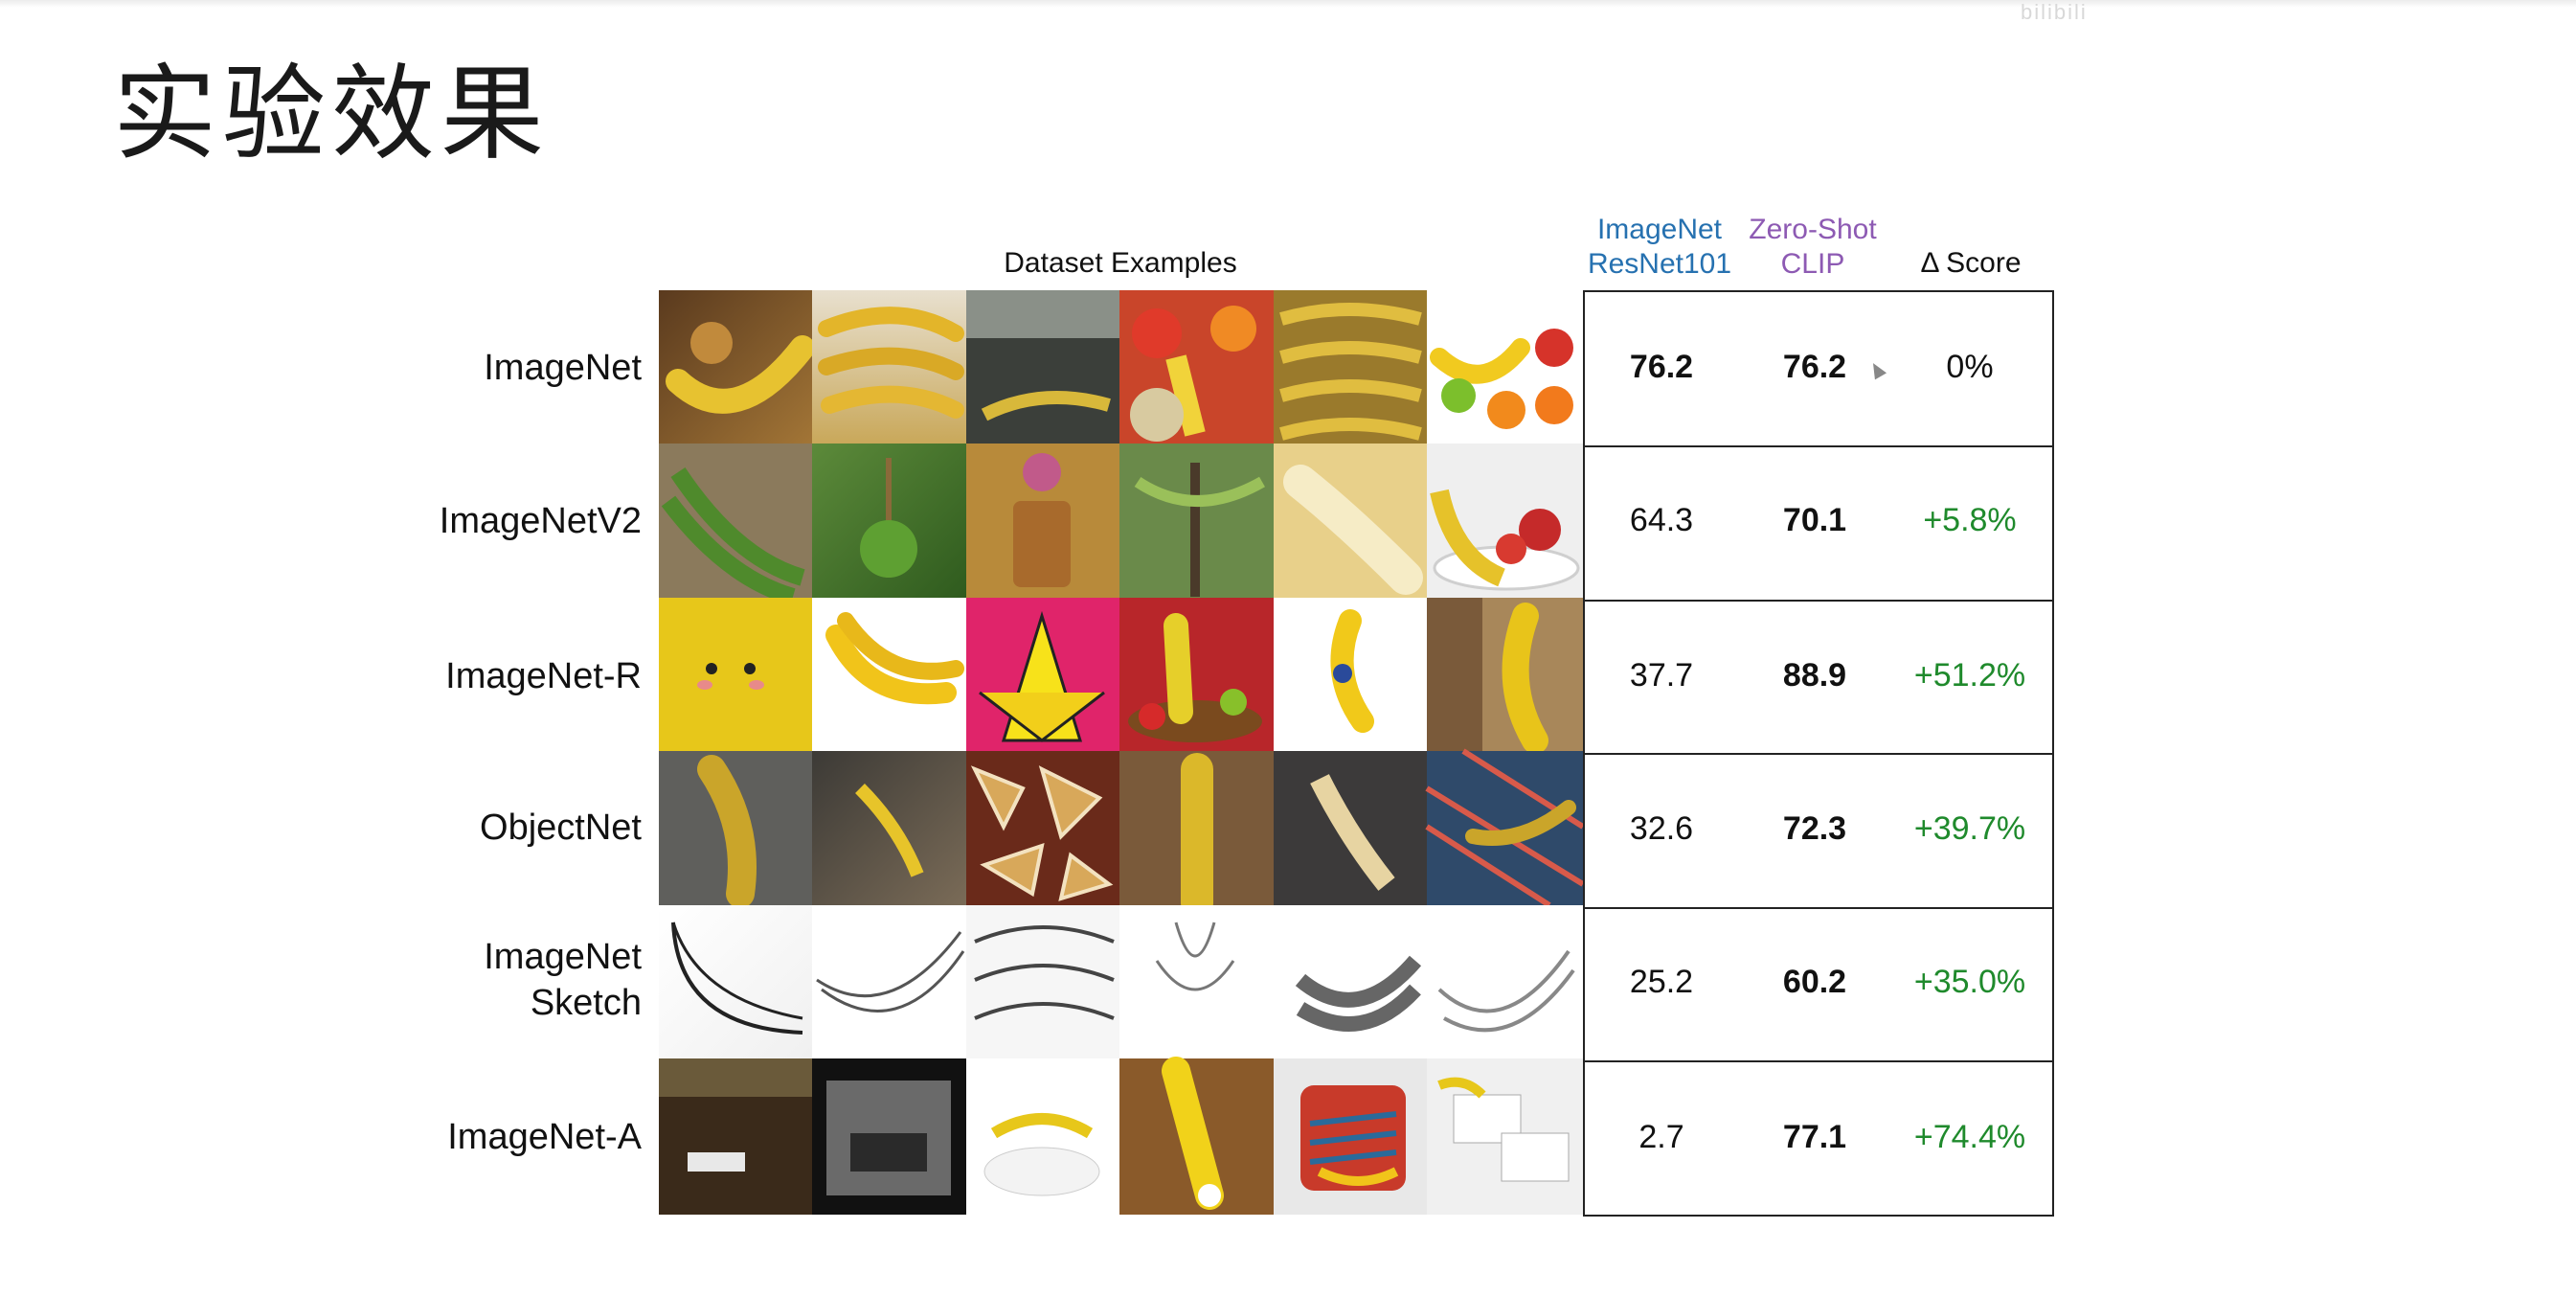  I want to click on row6-images, so click(1121, 1136).